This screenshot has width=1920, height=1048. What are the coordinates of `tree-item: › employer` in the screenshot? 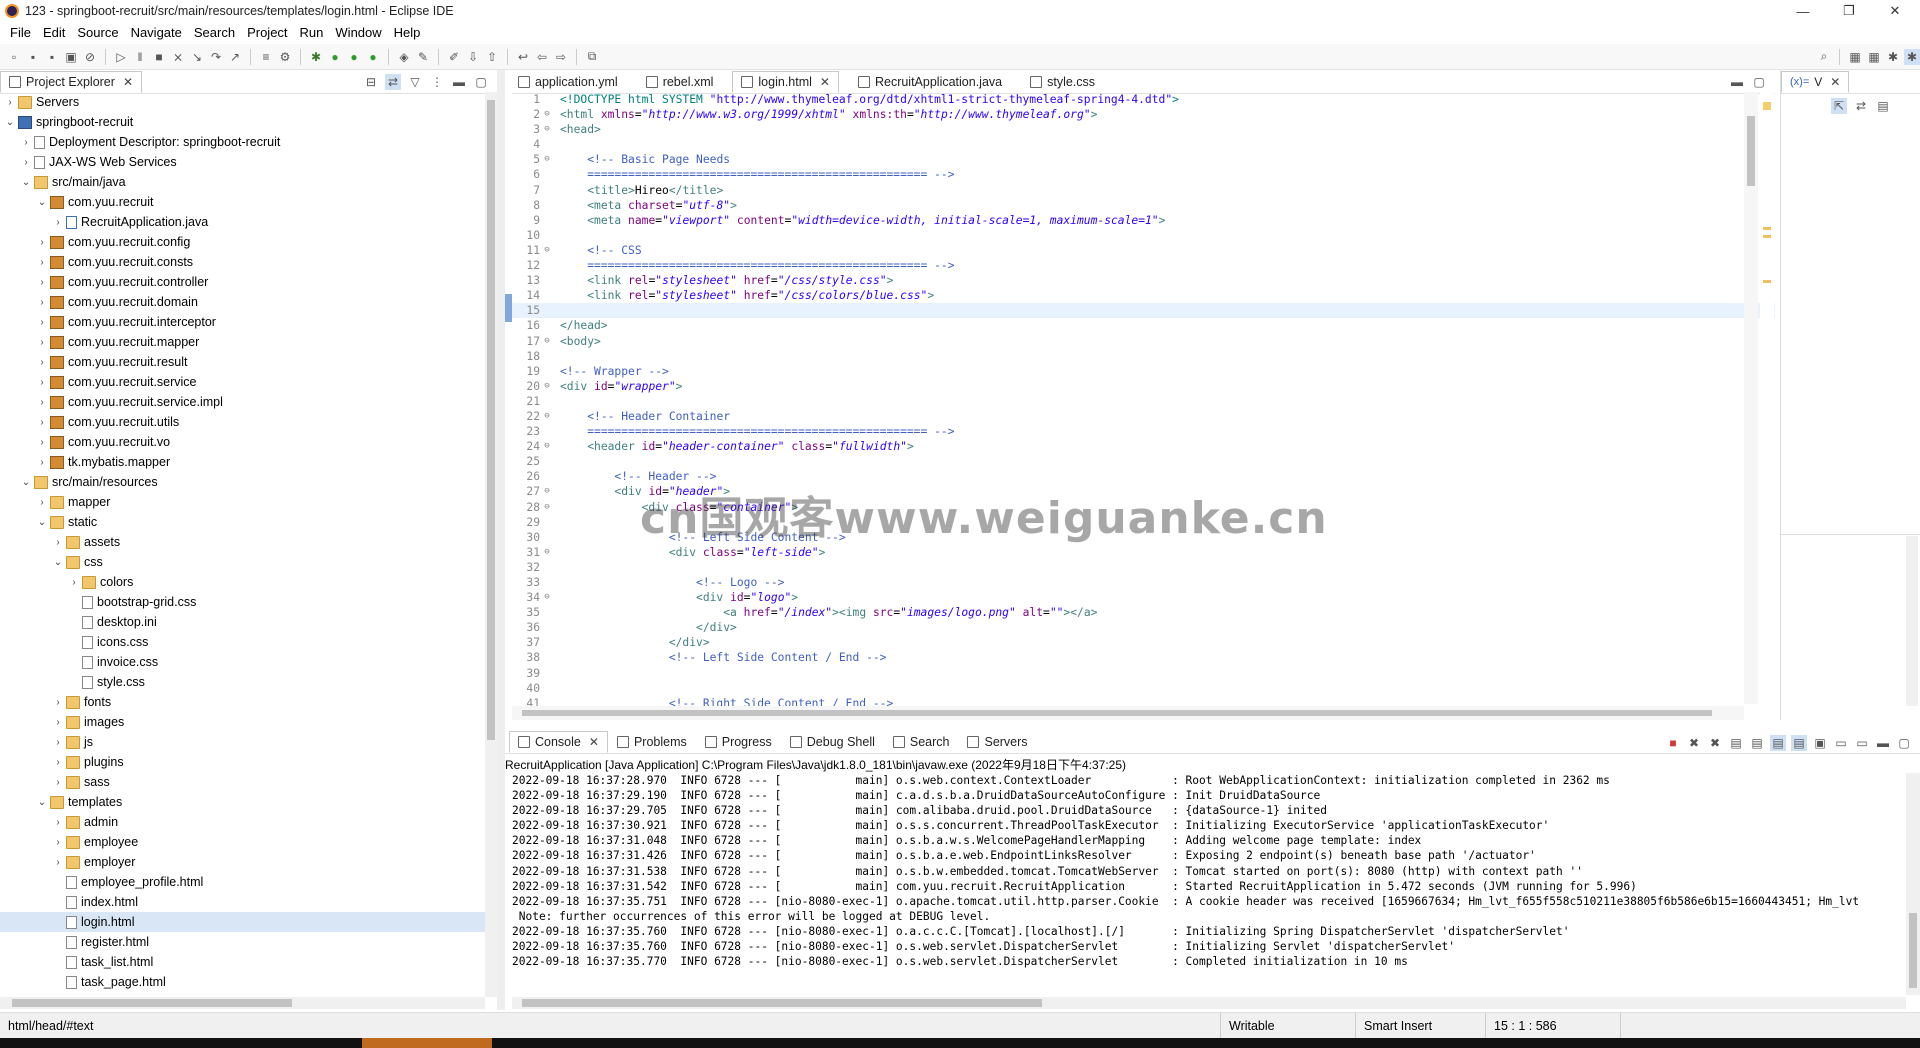 It's located at (248, 862).